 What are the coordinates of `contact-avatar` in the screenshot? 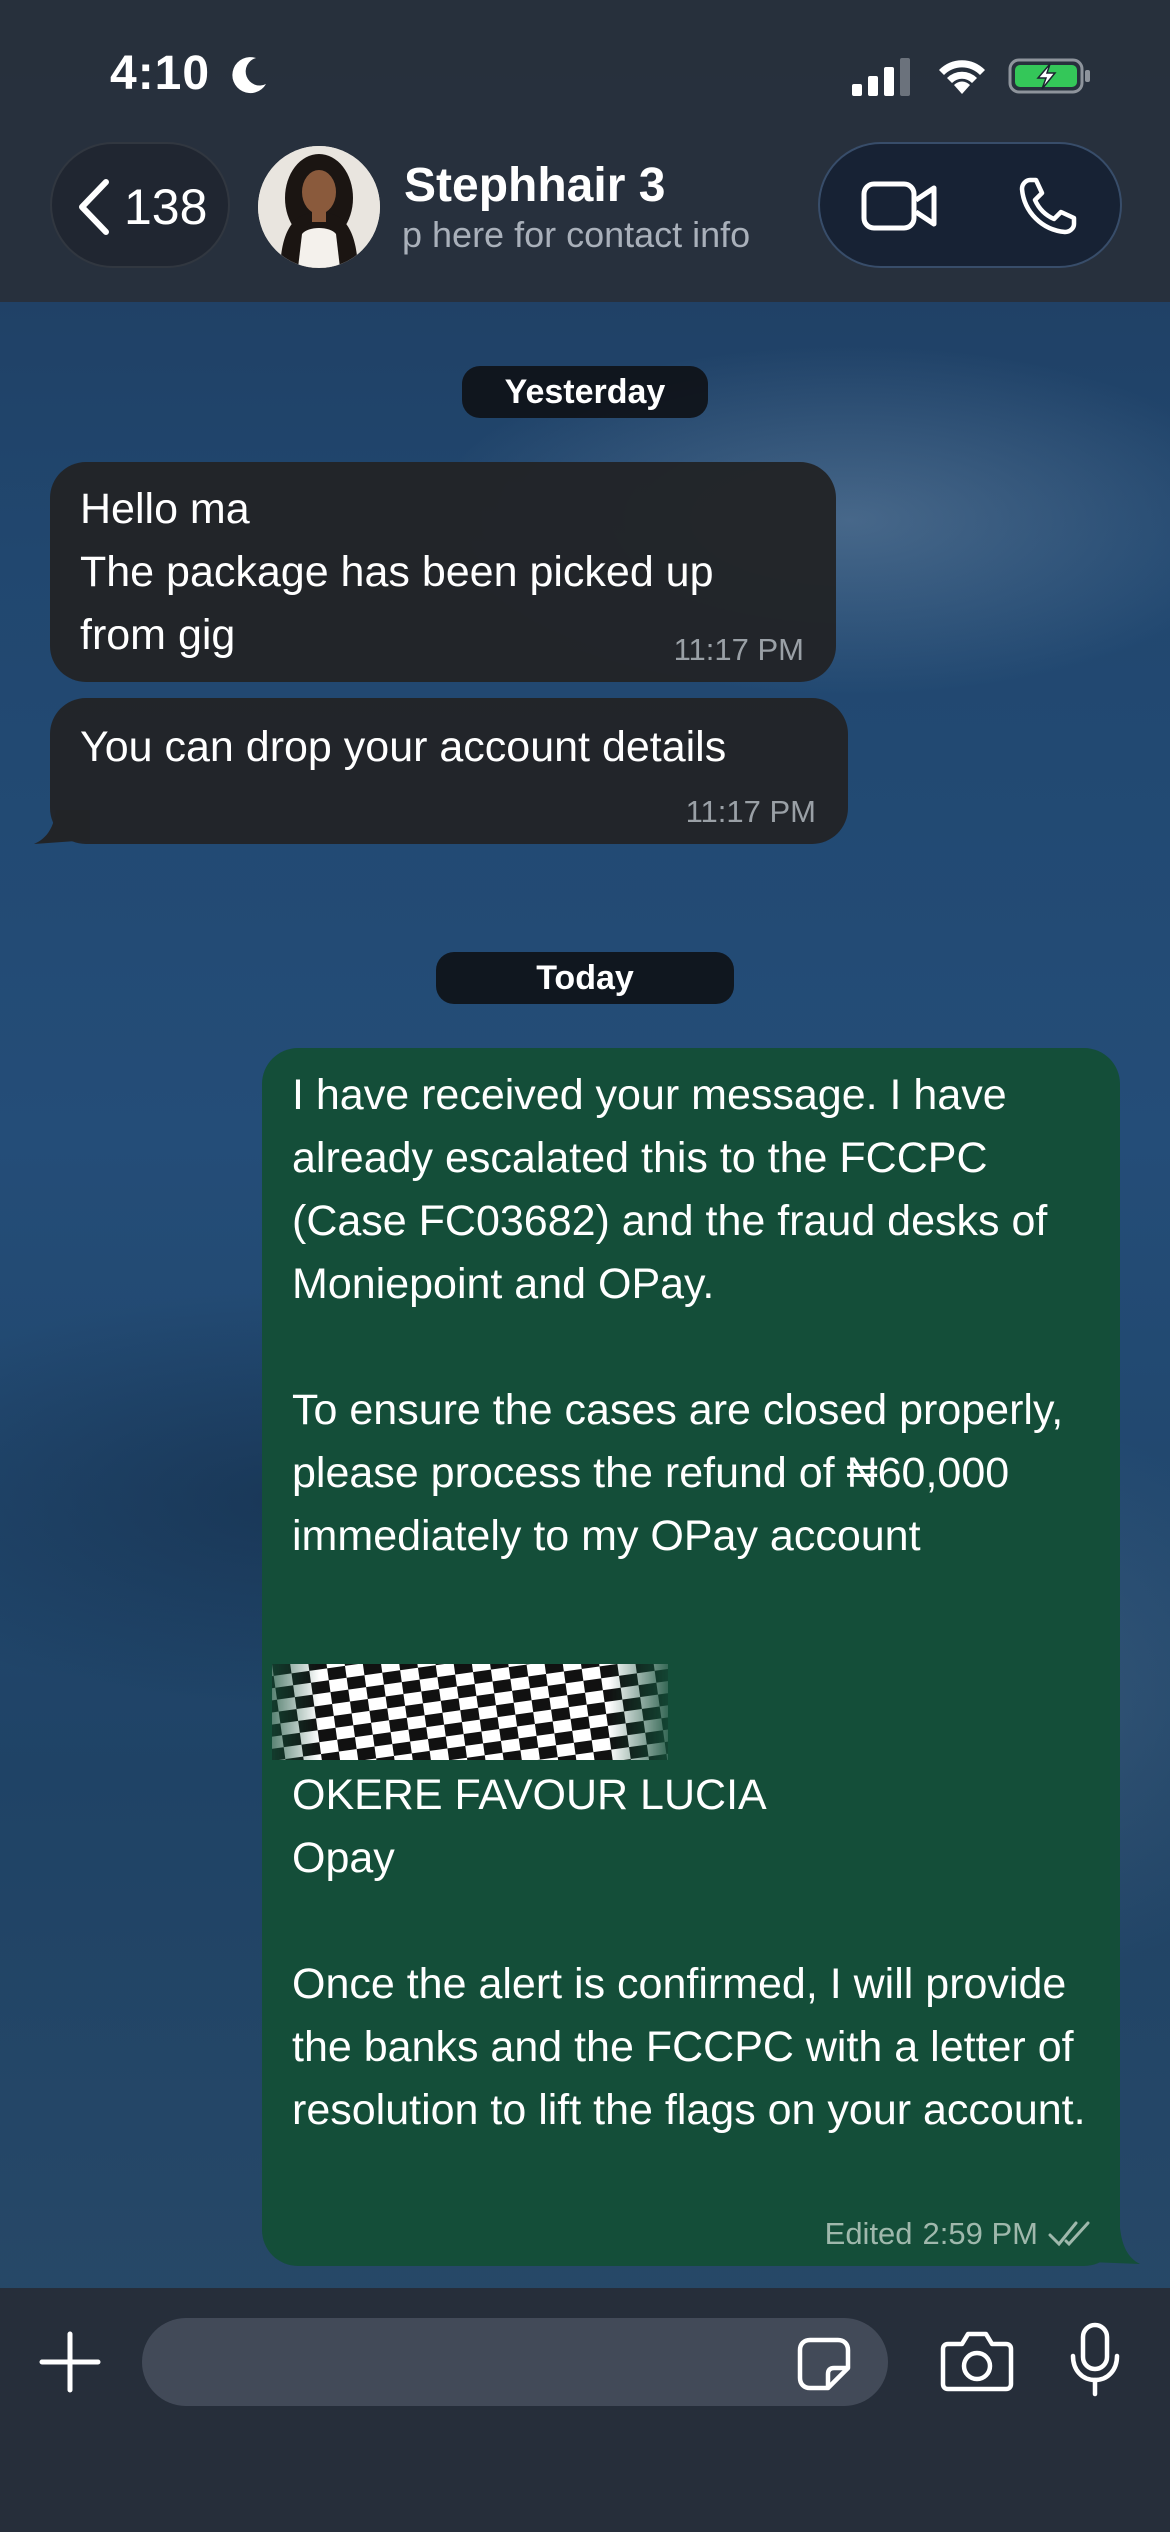 It's located at (319, 207).